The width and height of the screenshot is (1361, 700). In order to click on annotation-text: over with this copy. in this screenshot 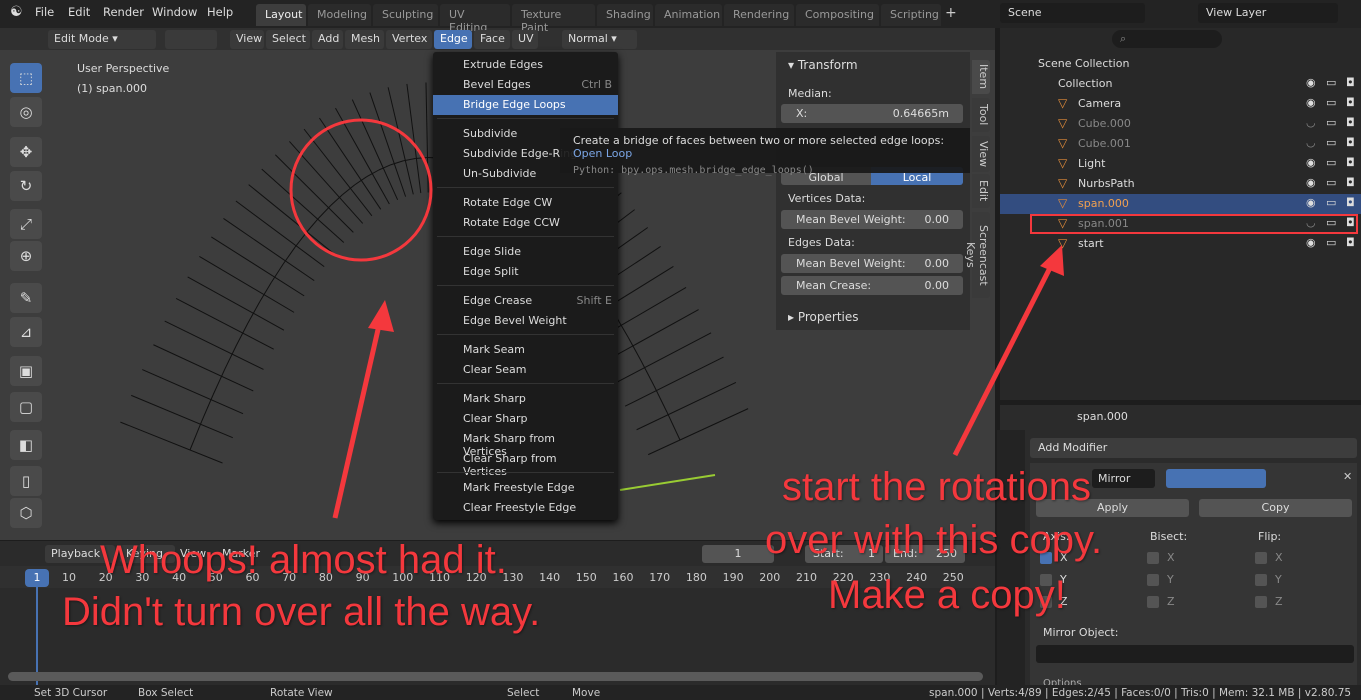, I will do `click(934, 540)`.